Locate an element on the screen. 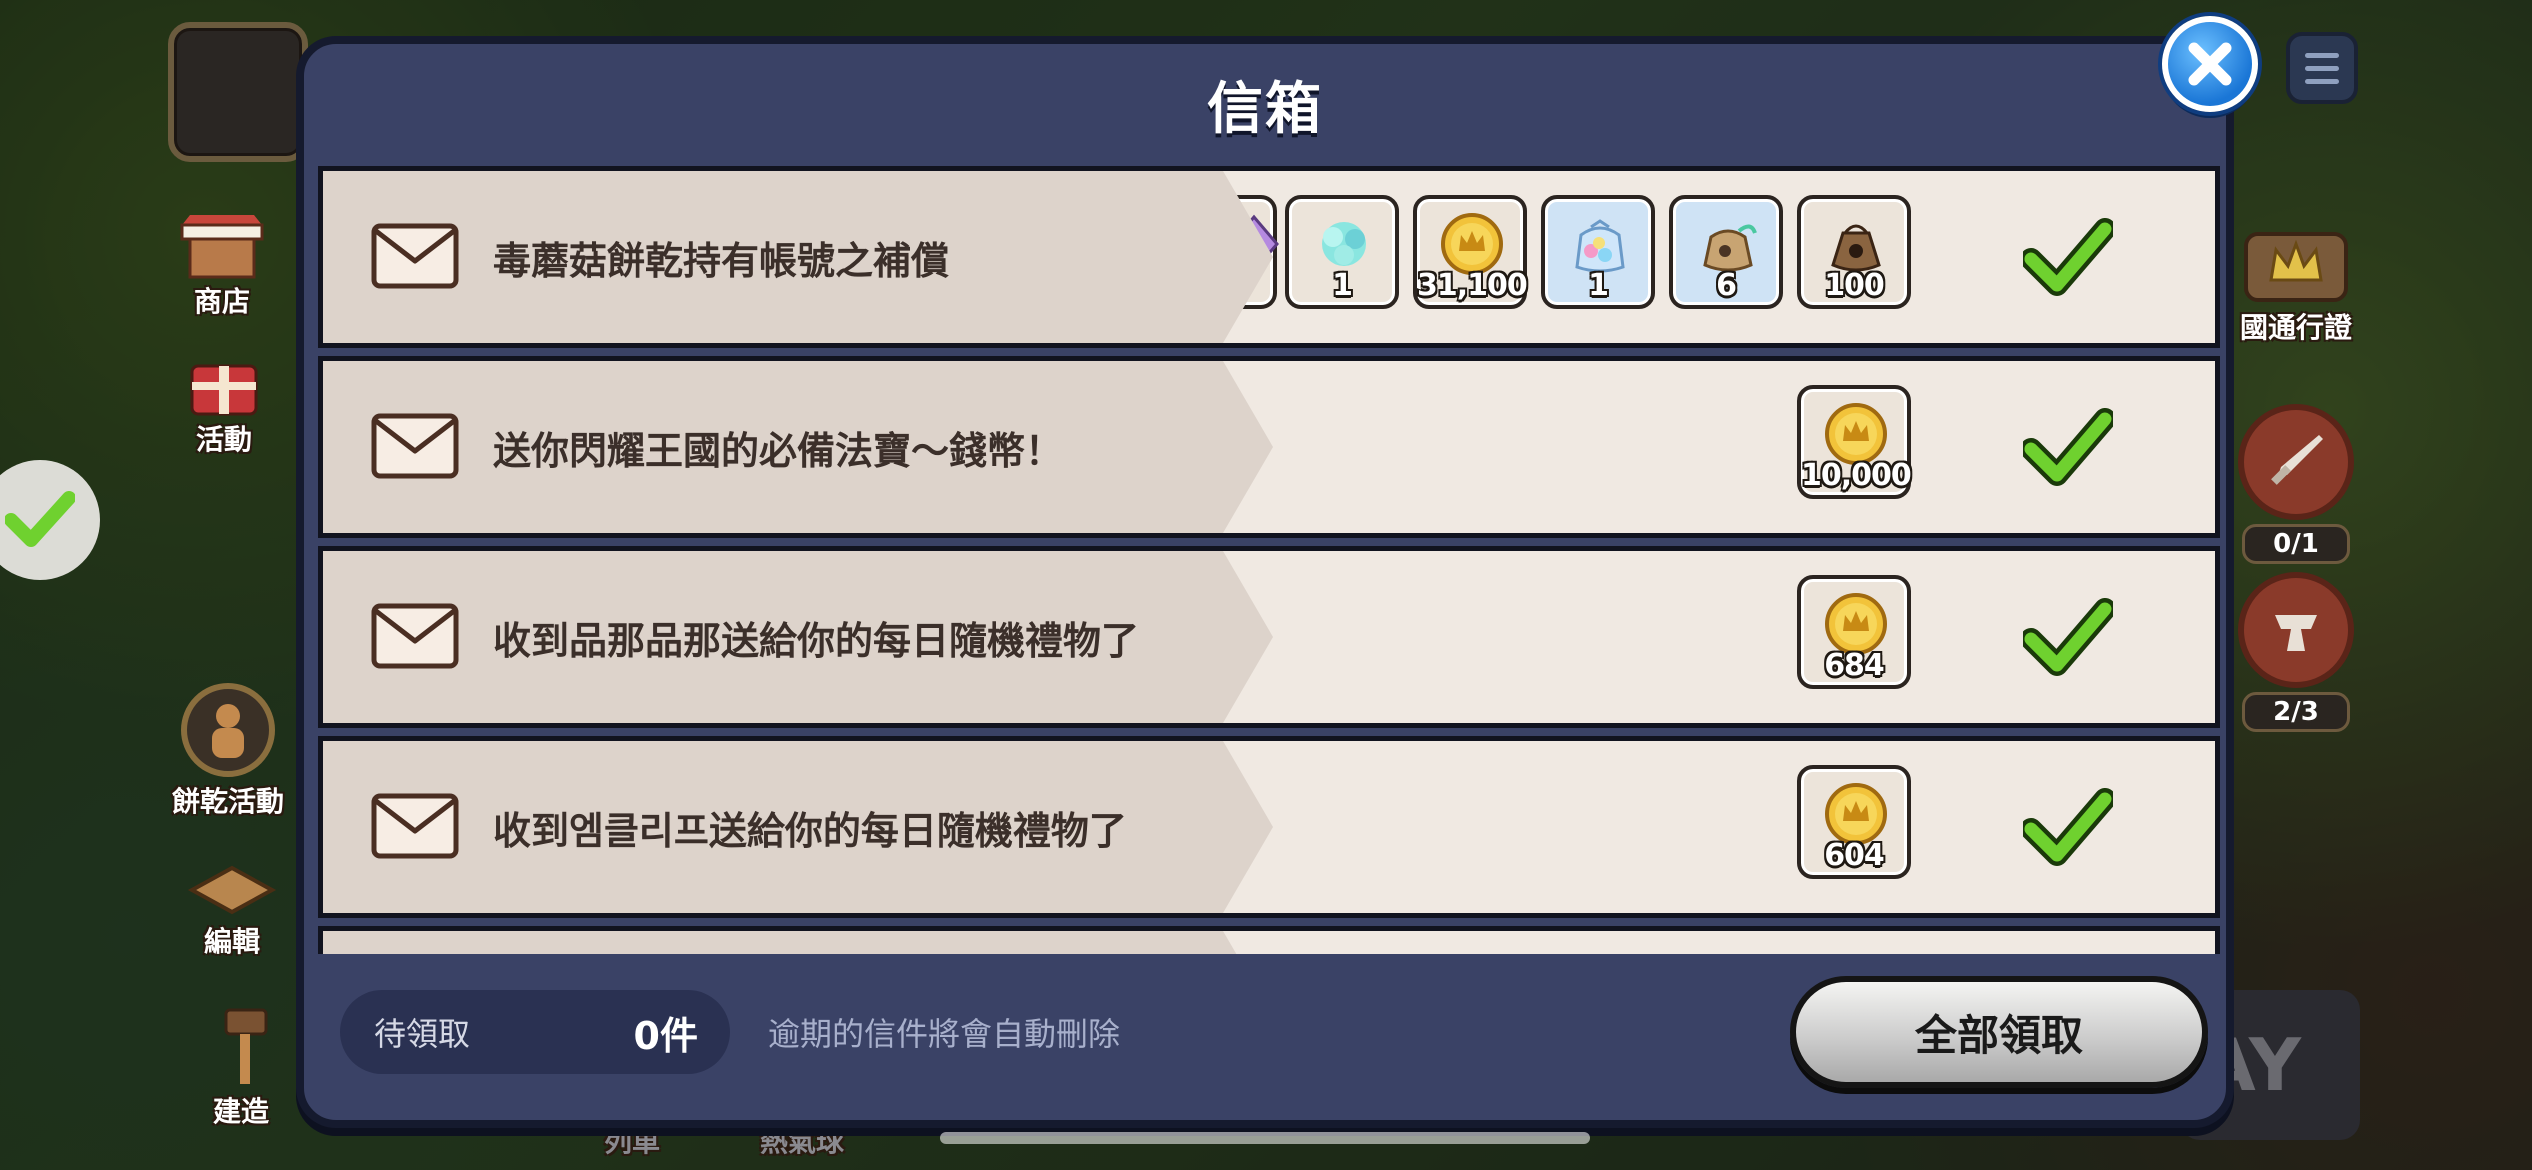 This screenshot has width=2532, height=1170. expire-note: 逾期的信件將會自動刪除 is located at coordinates (944, 1034).